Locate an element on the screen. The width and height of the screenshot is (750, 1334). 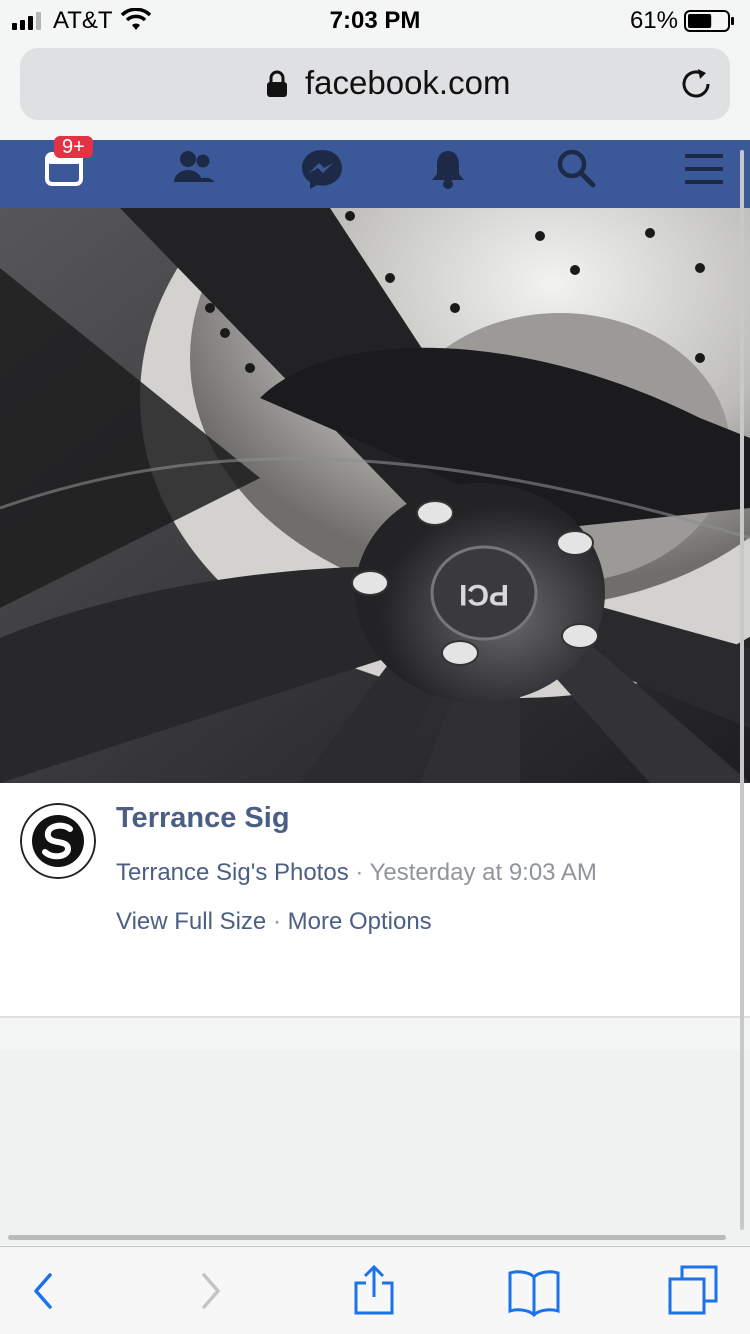
photo-actions: View Full Size · More Options is located at coordinates (274, 922).